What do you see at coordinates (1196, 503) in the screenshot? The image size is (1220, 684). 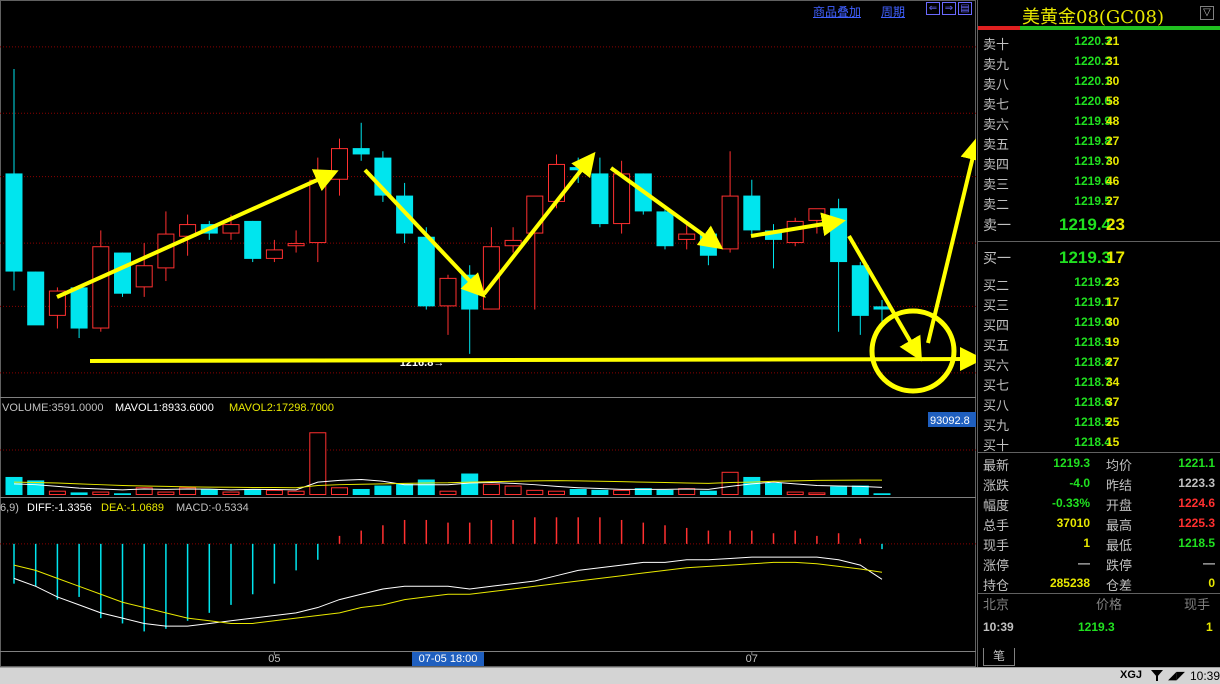 I see `stat-value: 1224.6` at bounding box center [1196, 503].